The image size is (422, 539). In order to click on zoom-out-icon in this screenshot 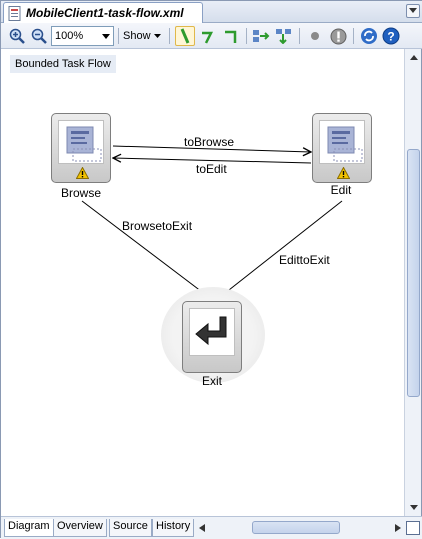, I will do `click(39, 36)`.